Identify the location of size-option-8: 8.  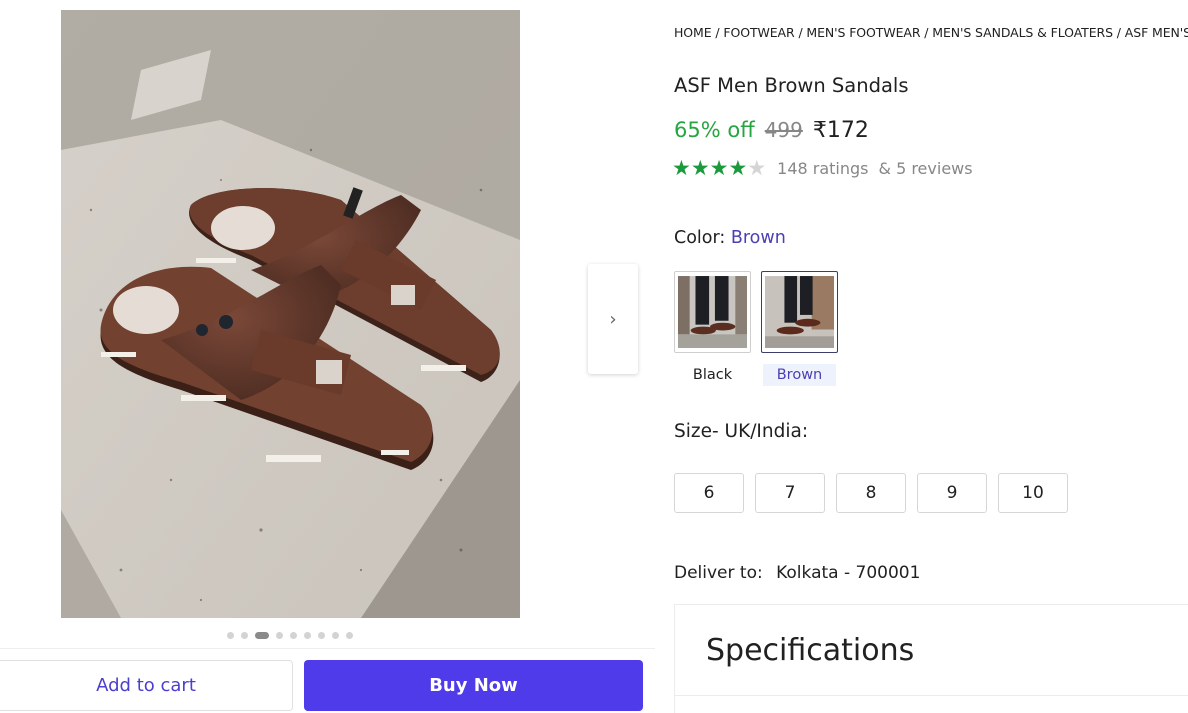
(871, 493).